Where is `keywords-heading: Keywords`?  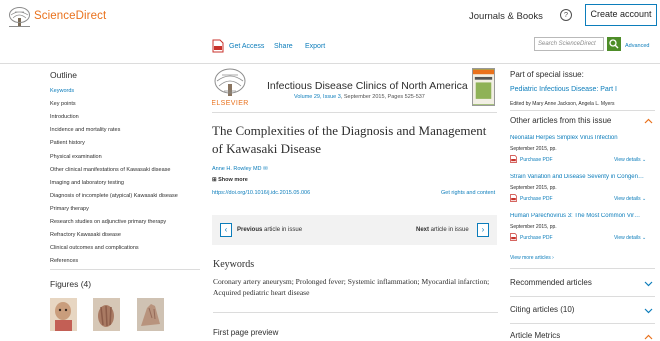
keywords-heading: Keywords is located at coordinates (234, 264).